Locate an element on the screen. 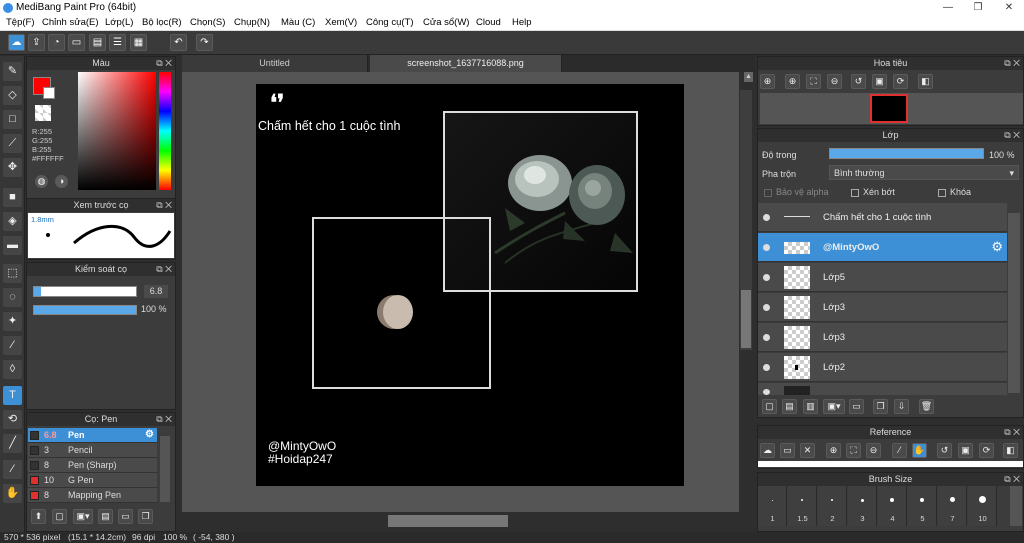  rect-tool-icon: □ is located at coordinates (12, 119).